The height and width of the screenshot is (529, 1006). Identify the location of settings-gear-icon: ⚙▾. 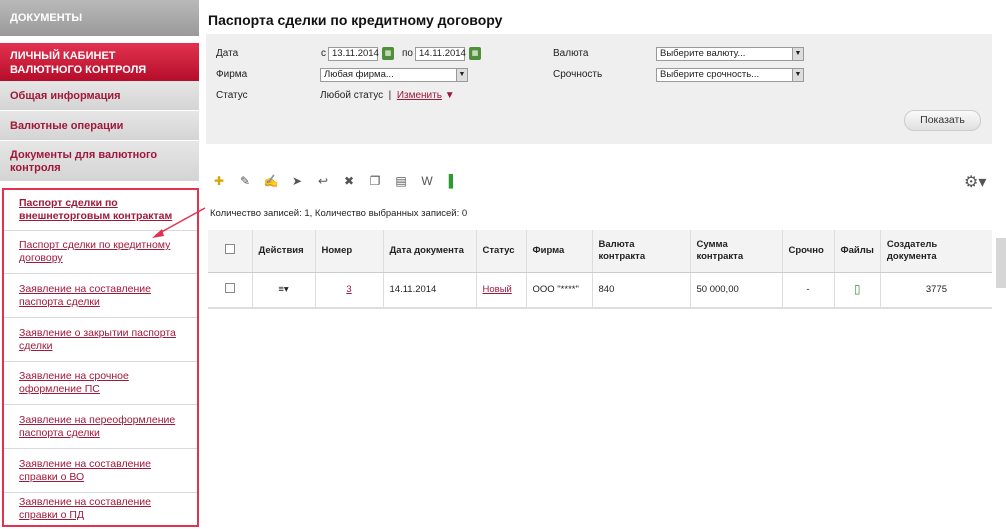
(975, 182).